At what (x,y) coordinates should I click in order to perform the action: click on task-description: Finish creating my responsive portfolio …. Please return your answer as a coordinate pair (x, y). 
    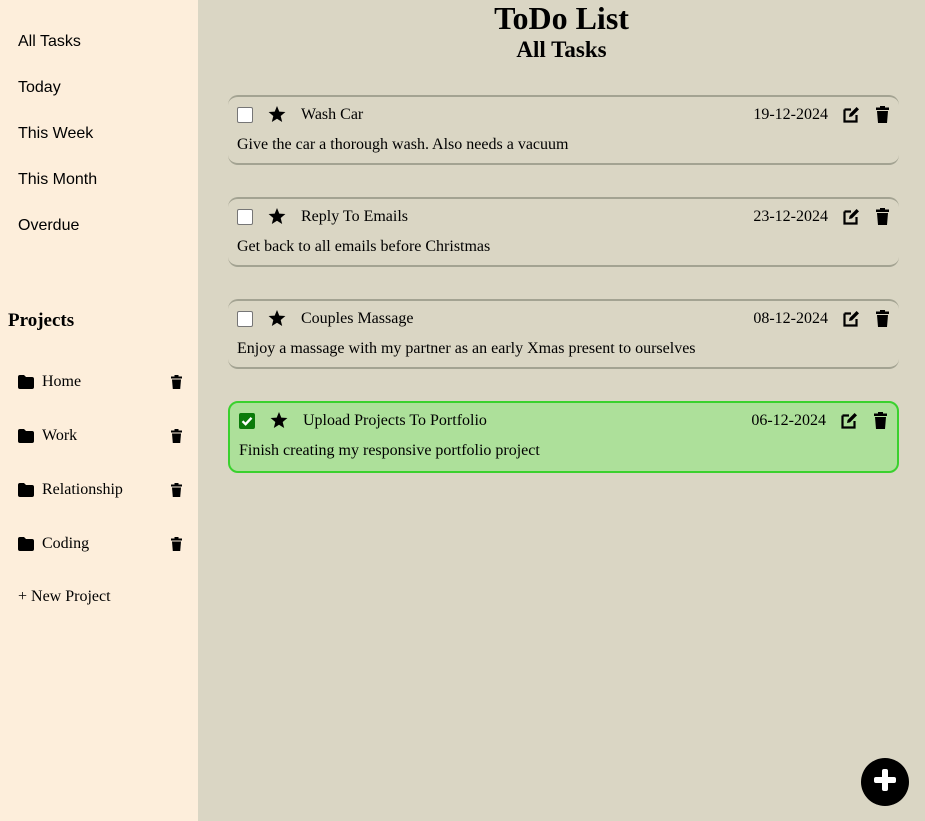
    Looking at the image, I should click on (389, 450).